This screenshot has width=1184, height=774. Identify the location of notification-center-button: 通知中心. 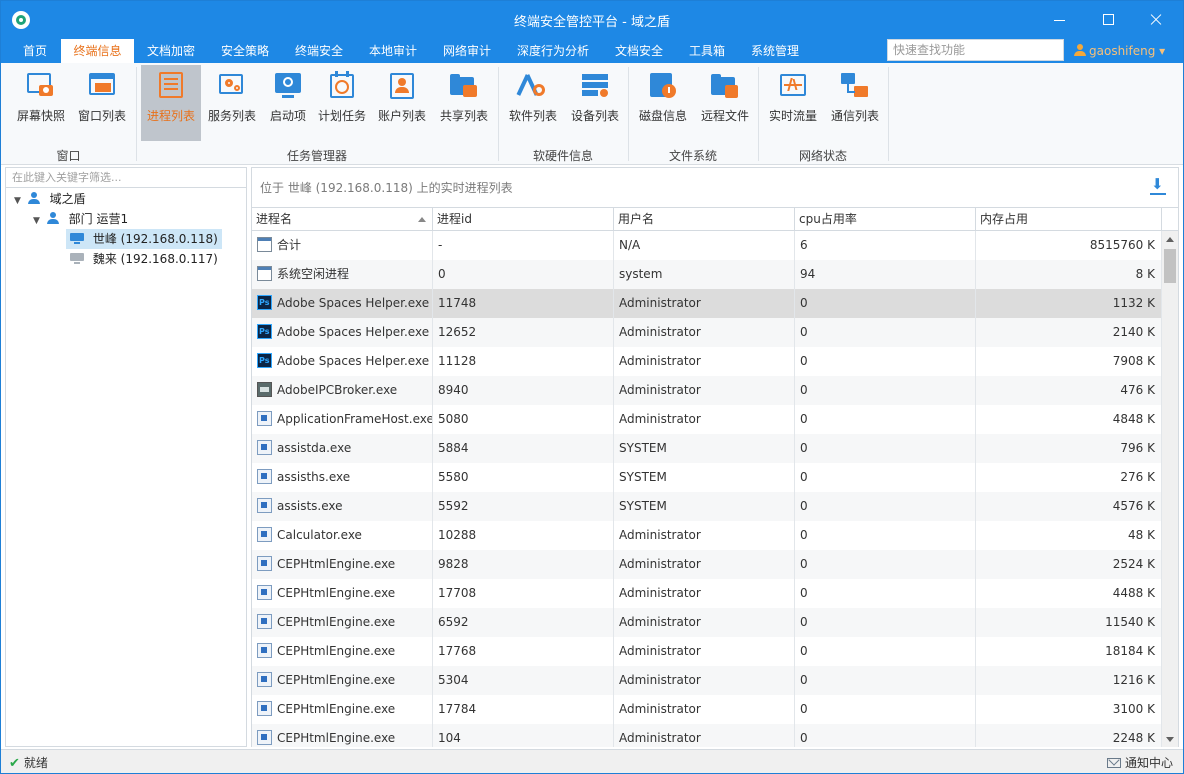
(1139, 762).